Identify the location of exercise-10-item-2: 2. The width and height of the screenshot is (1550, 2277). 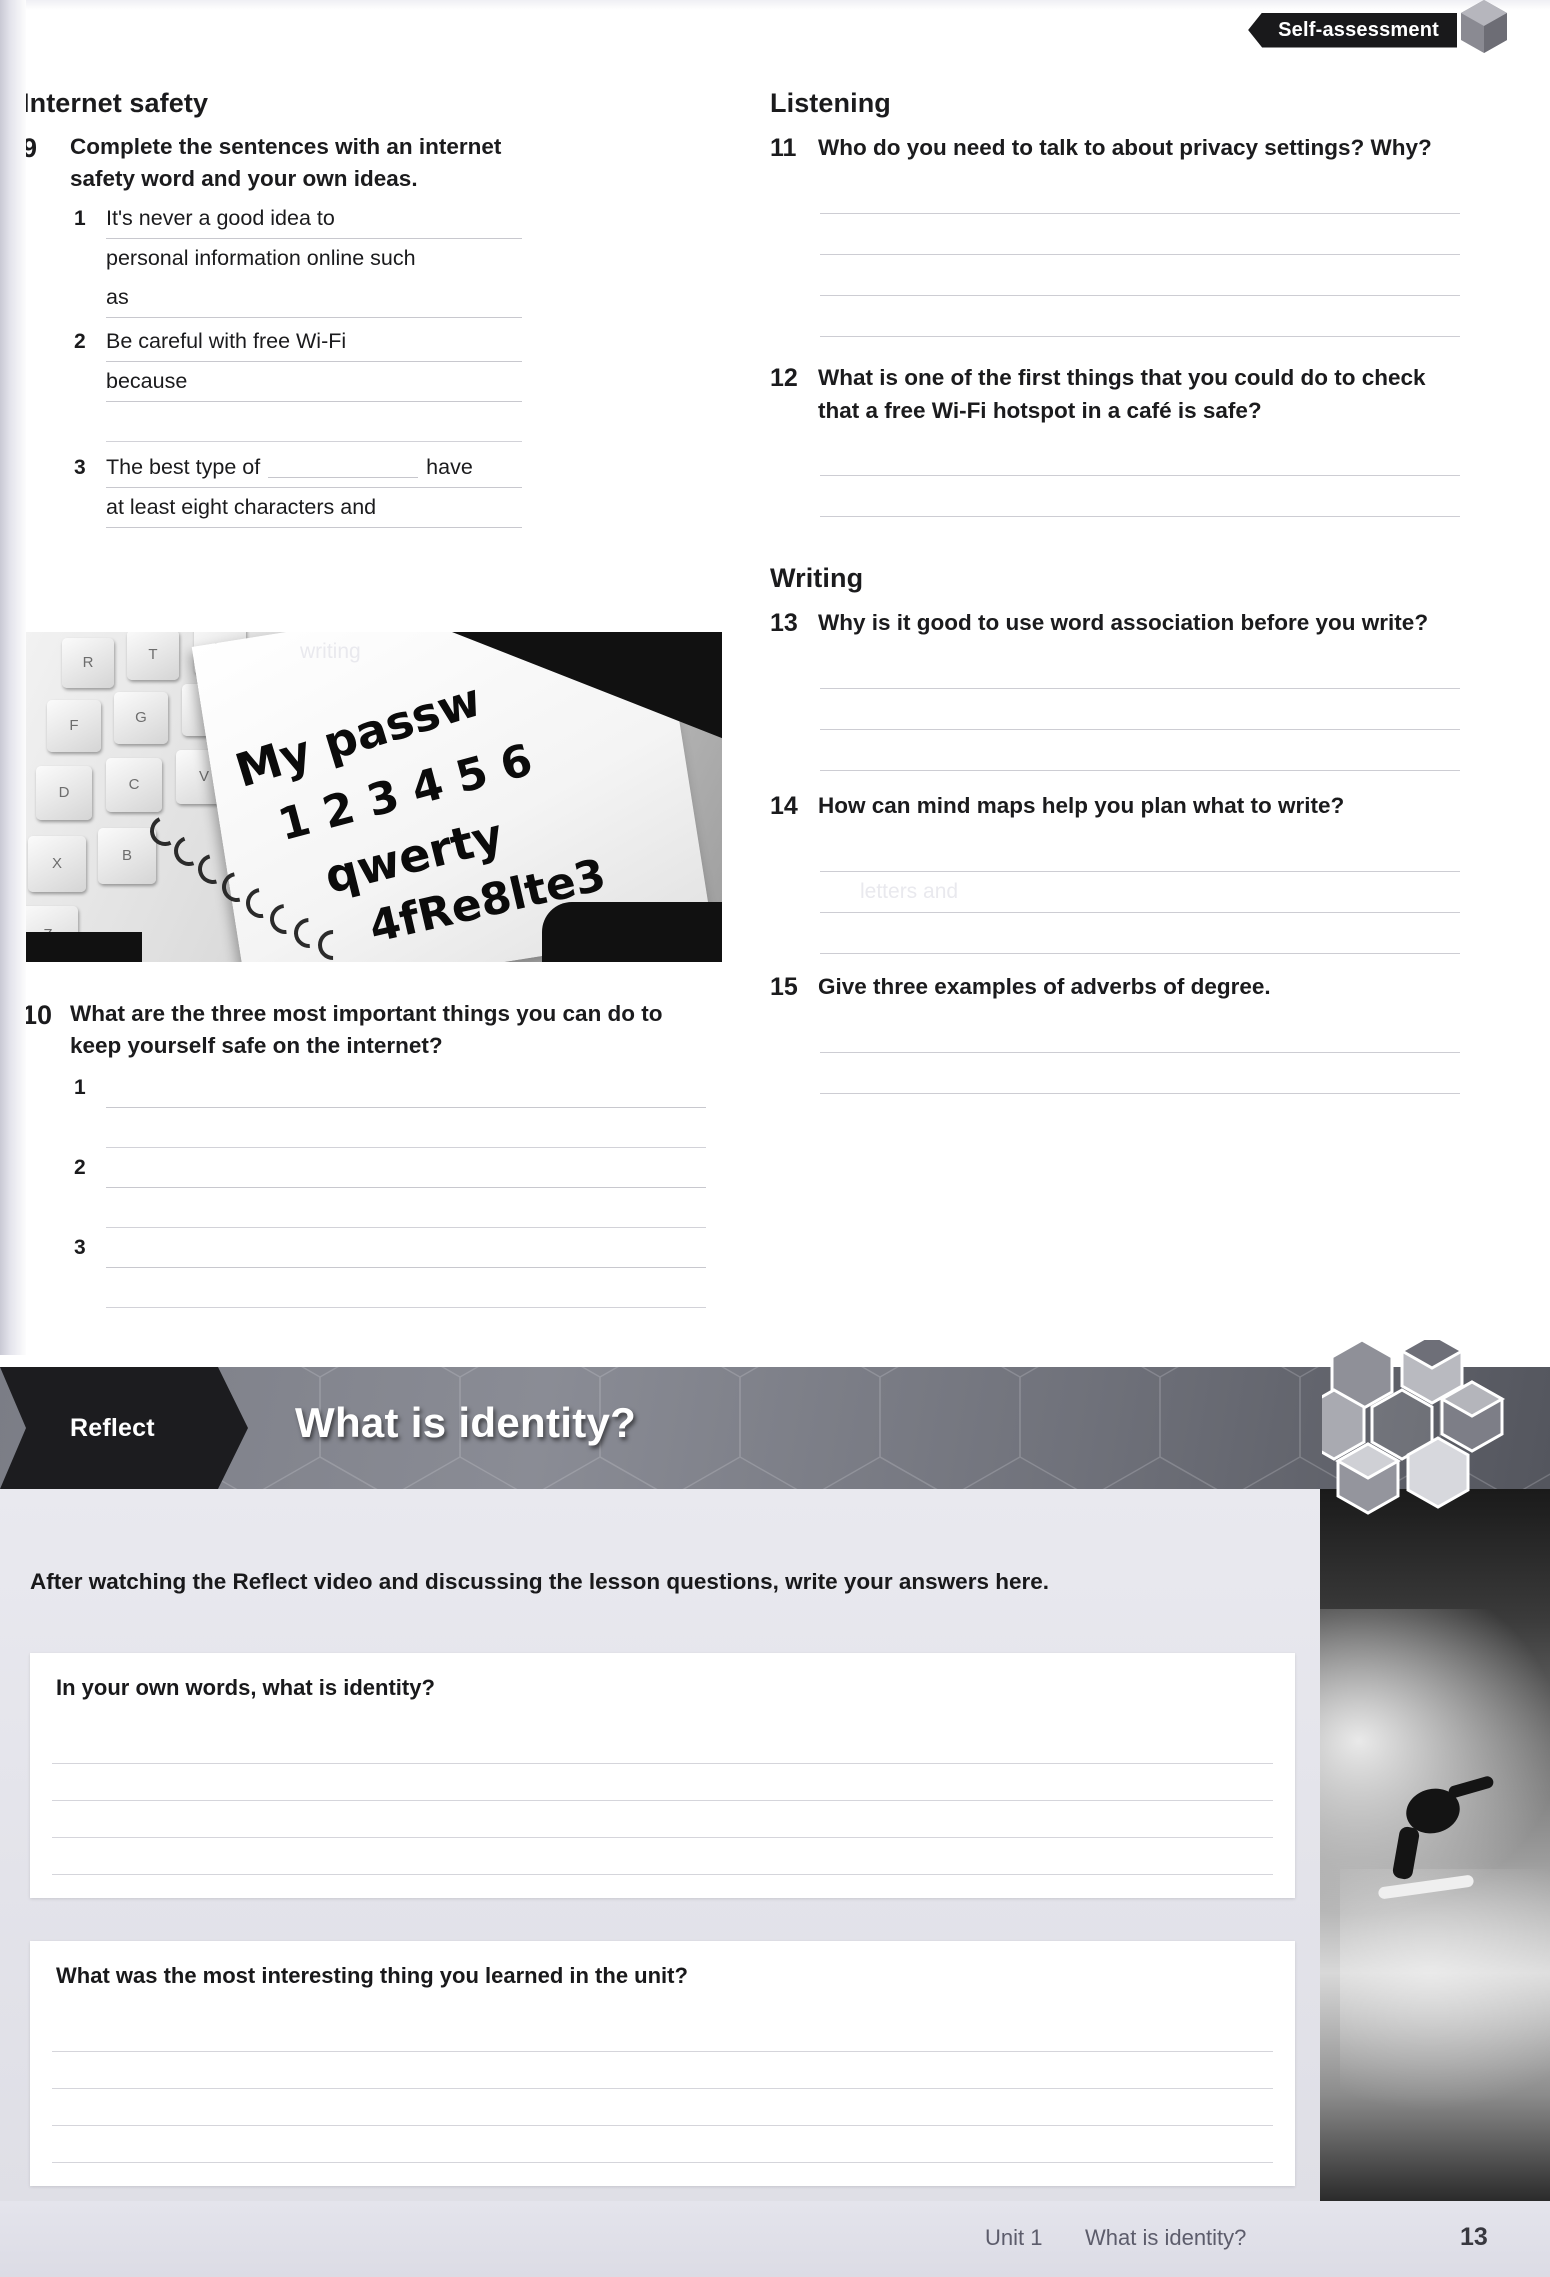
(393, 1188).